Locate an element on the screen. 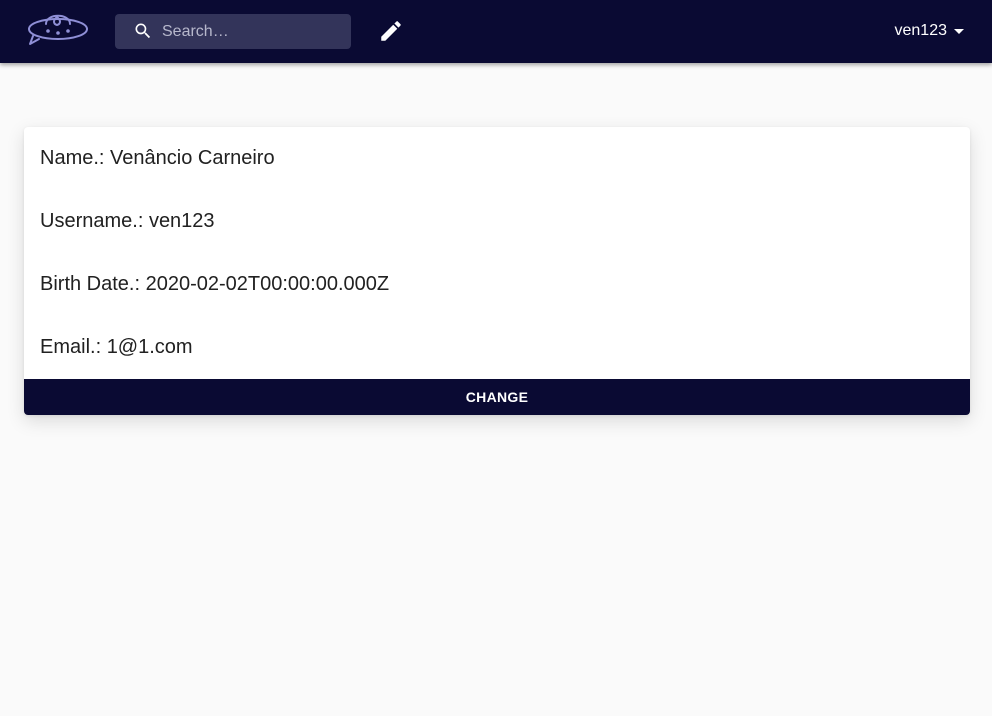  birth-date-field: Birth Date.: 2020-02-02T00:00:00.000Z is located at coordinates (214, 284).